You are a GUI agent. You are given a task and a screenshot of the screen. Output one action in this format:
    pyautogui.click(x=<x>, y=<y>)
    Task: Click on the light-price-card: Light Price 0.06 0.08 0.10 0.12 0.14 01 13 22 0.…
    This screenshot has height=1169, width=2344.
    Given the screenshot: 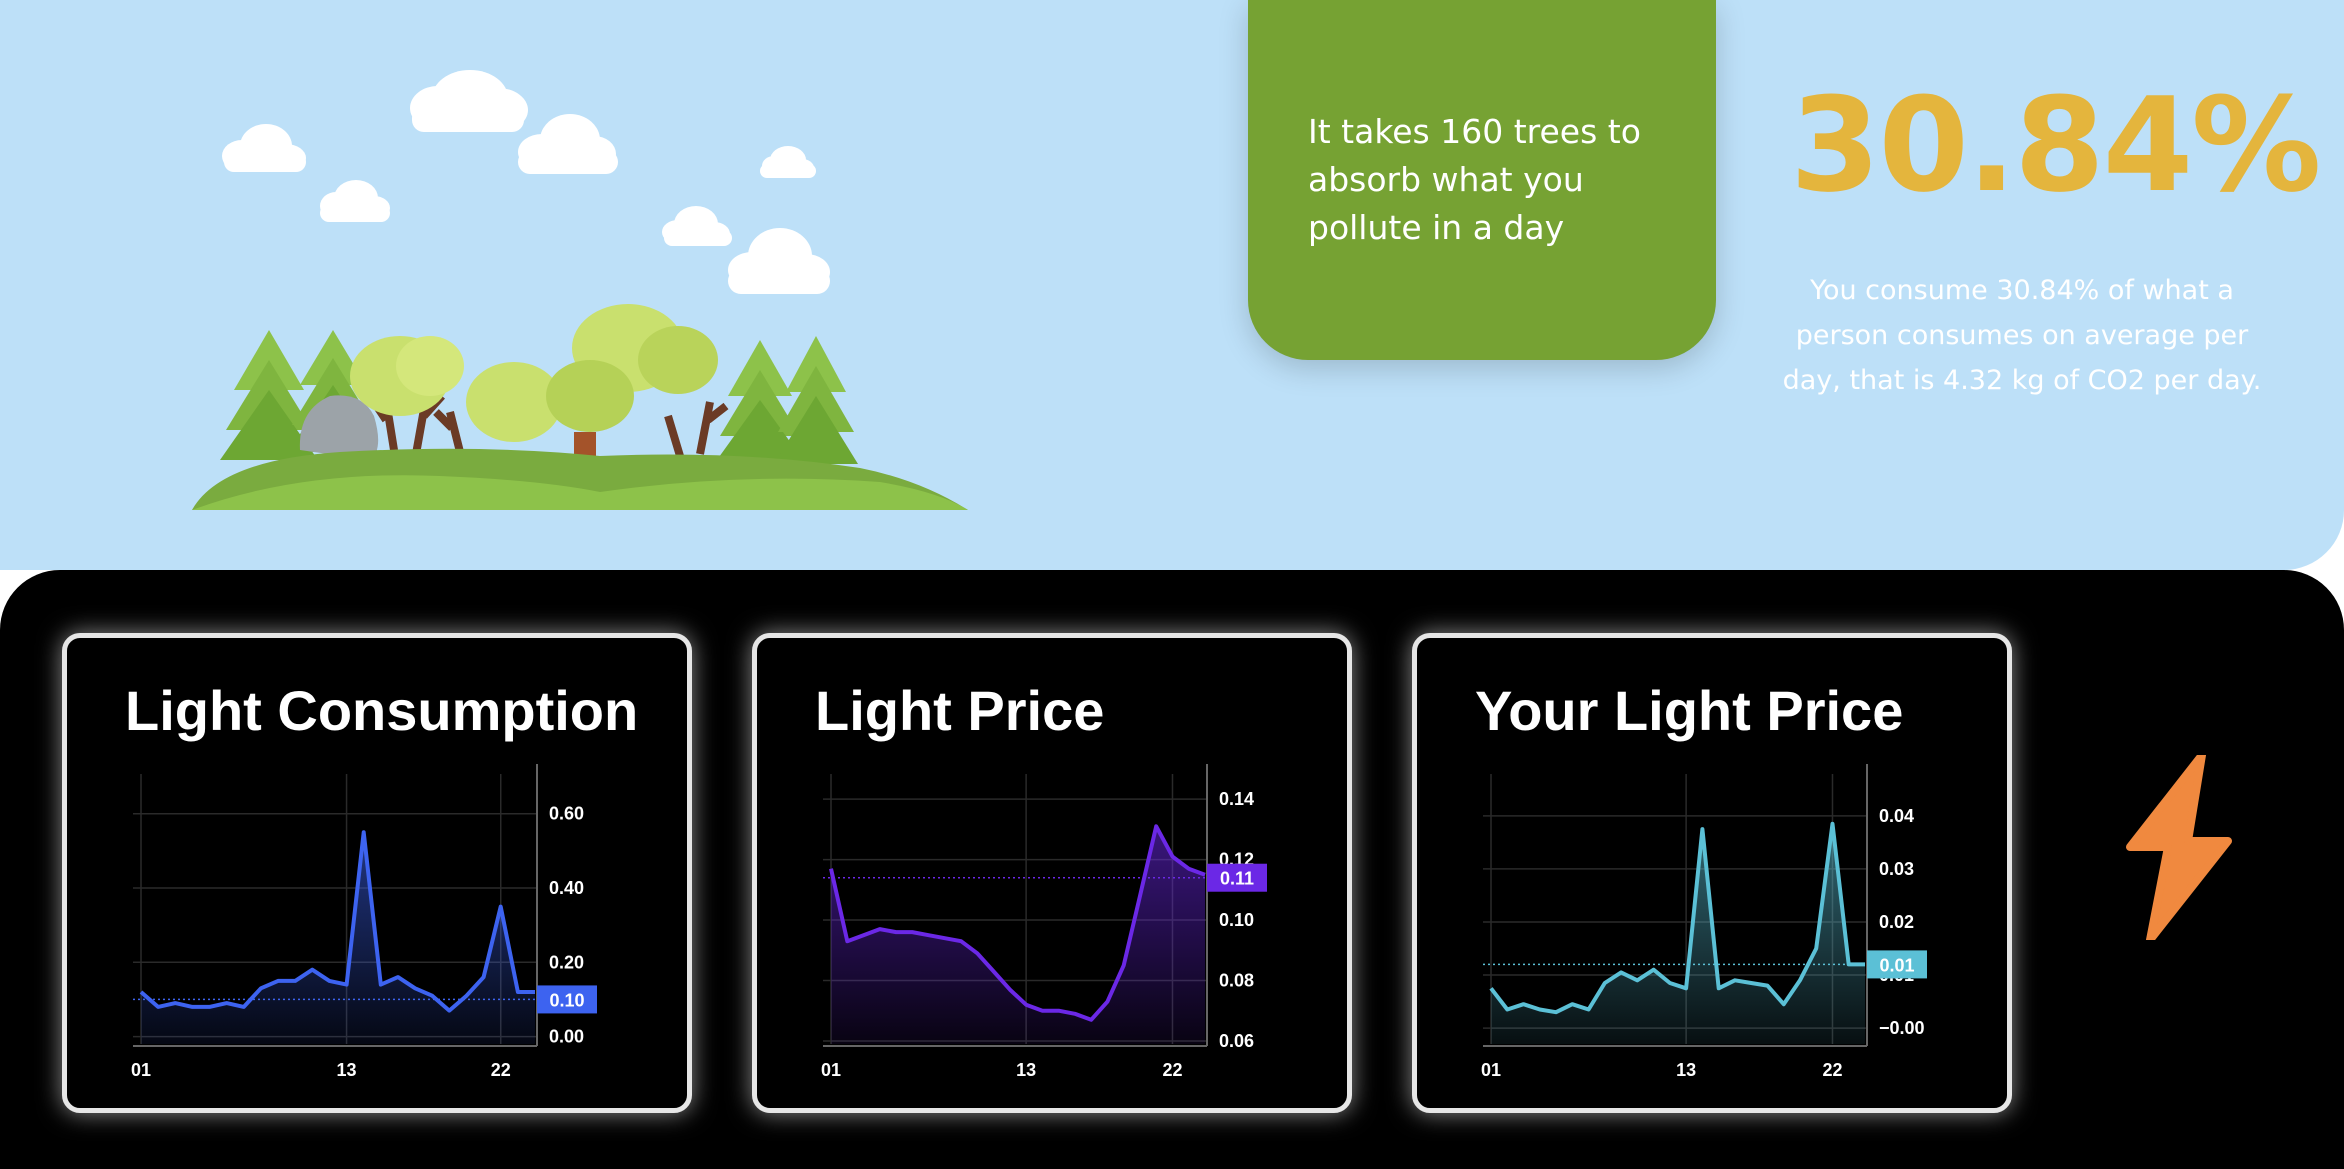 What is the action you would take?
    pyautogui.click(x=1052, y=873)
    